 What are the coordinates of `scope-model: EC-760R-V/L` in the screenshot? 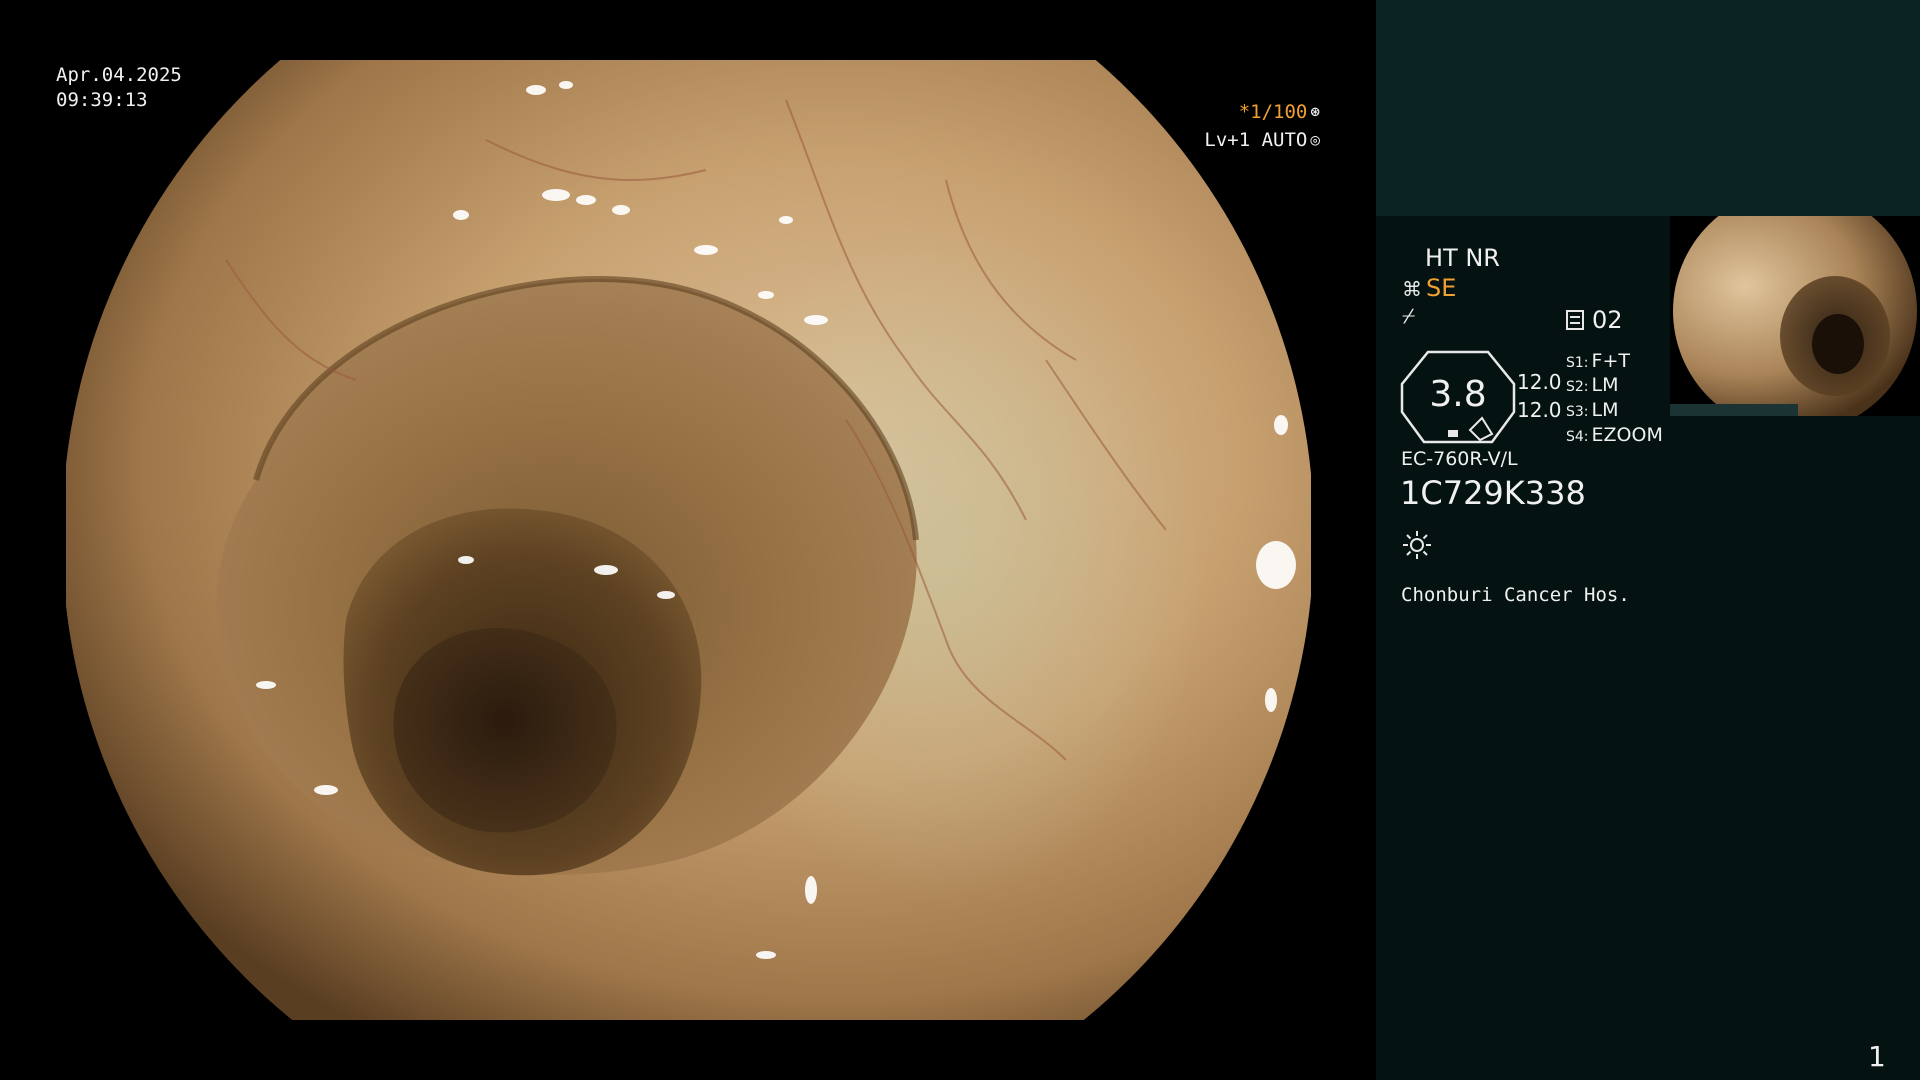 It's located at (1459, 459).